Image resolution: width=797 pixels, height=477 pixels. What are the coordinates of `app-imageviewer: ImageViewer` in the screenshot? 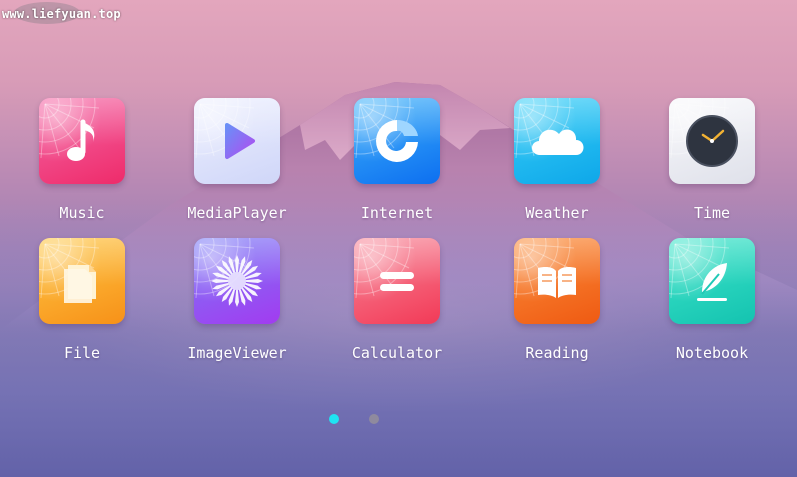 It's located at (238, 303).